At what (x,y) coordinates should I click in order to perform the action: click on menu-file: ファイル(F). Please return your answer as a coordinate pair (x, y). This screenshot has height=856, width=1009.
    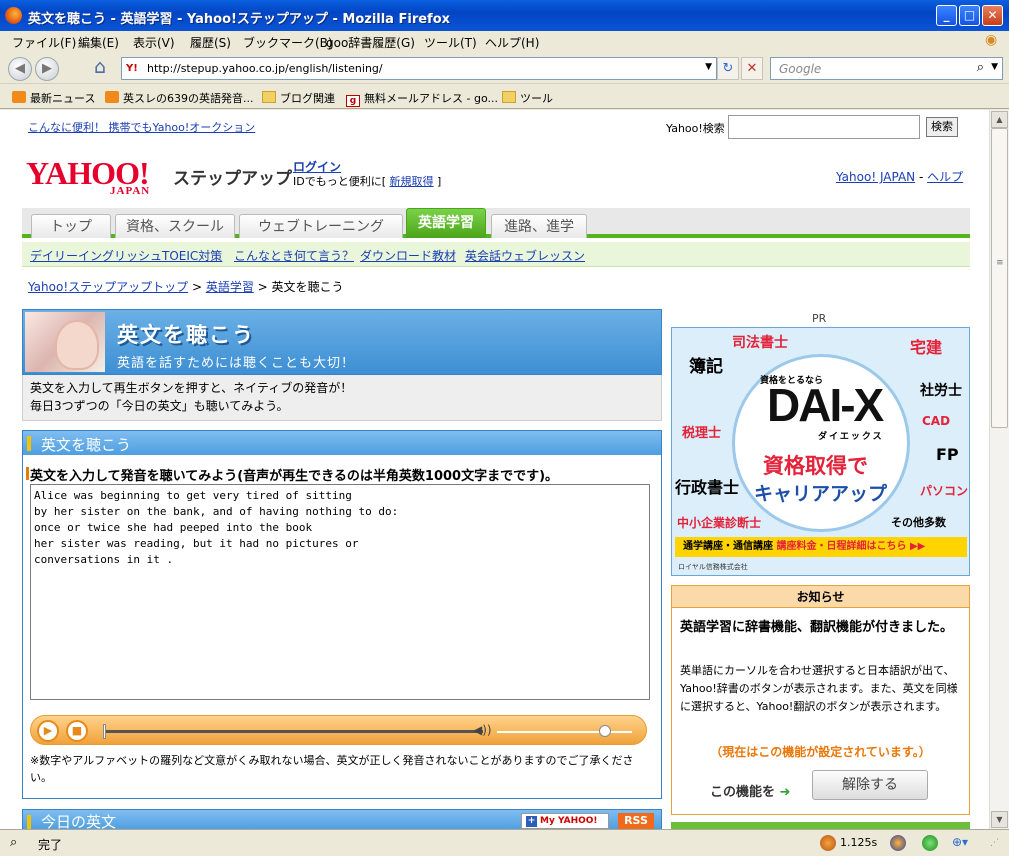
    Looking at the image, I should click on (44, 42).